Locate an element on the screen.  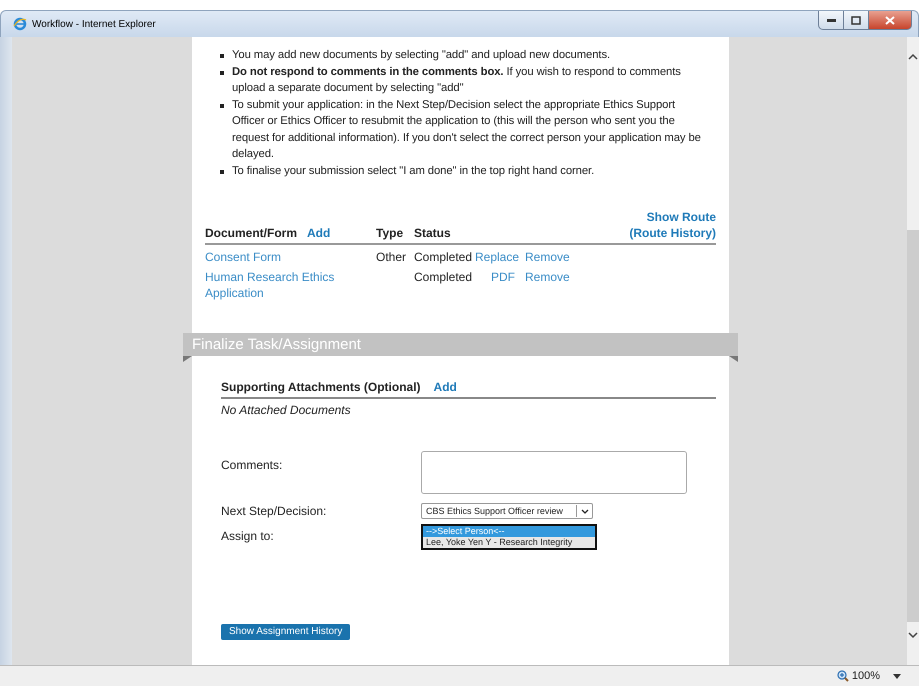
zoom-level: 100% is located at coordinates (866, 676).